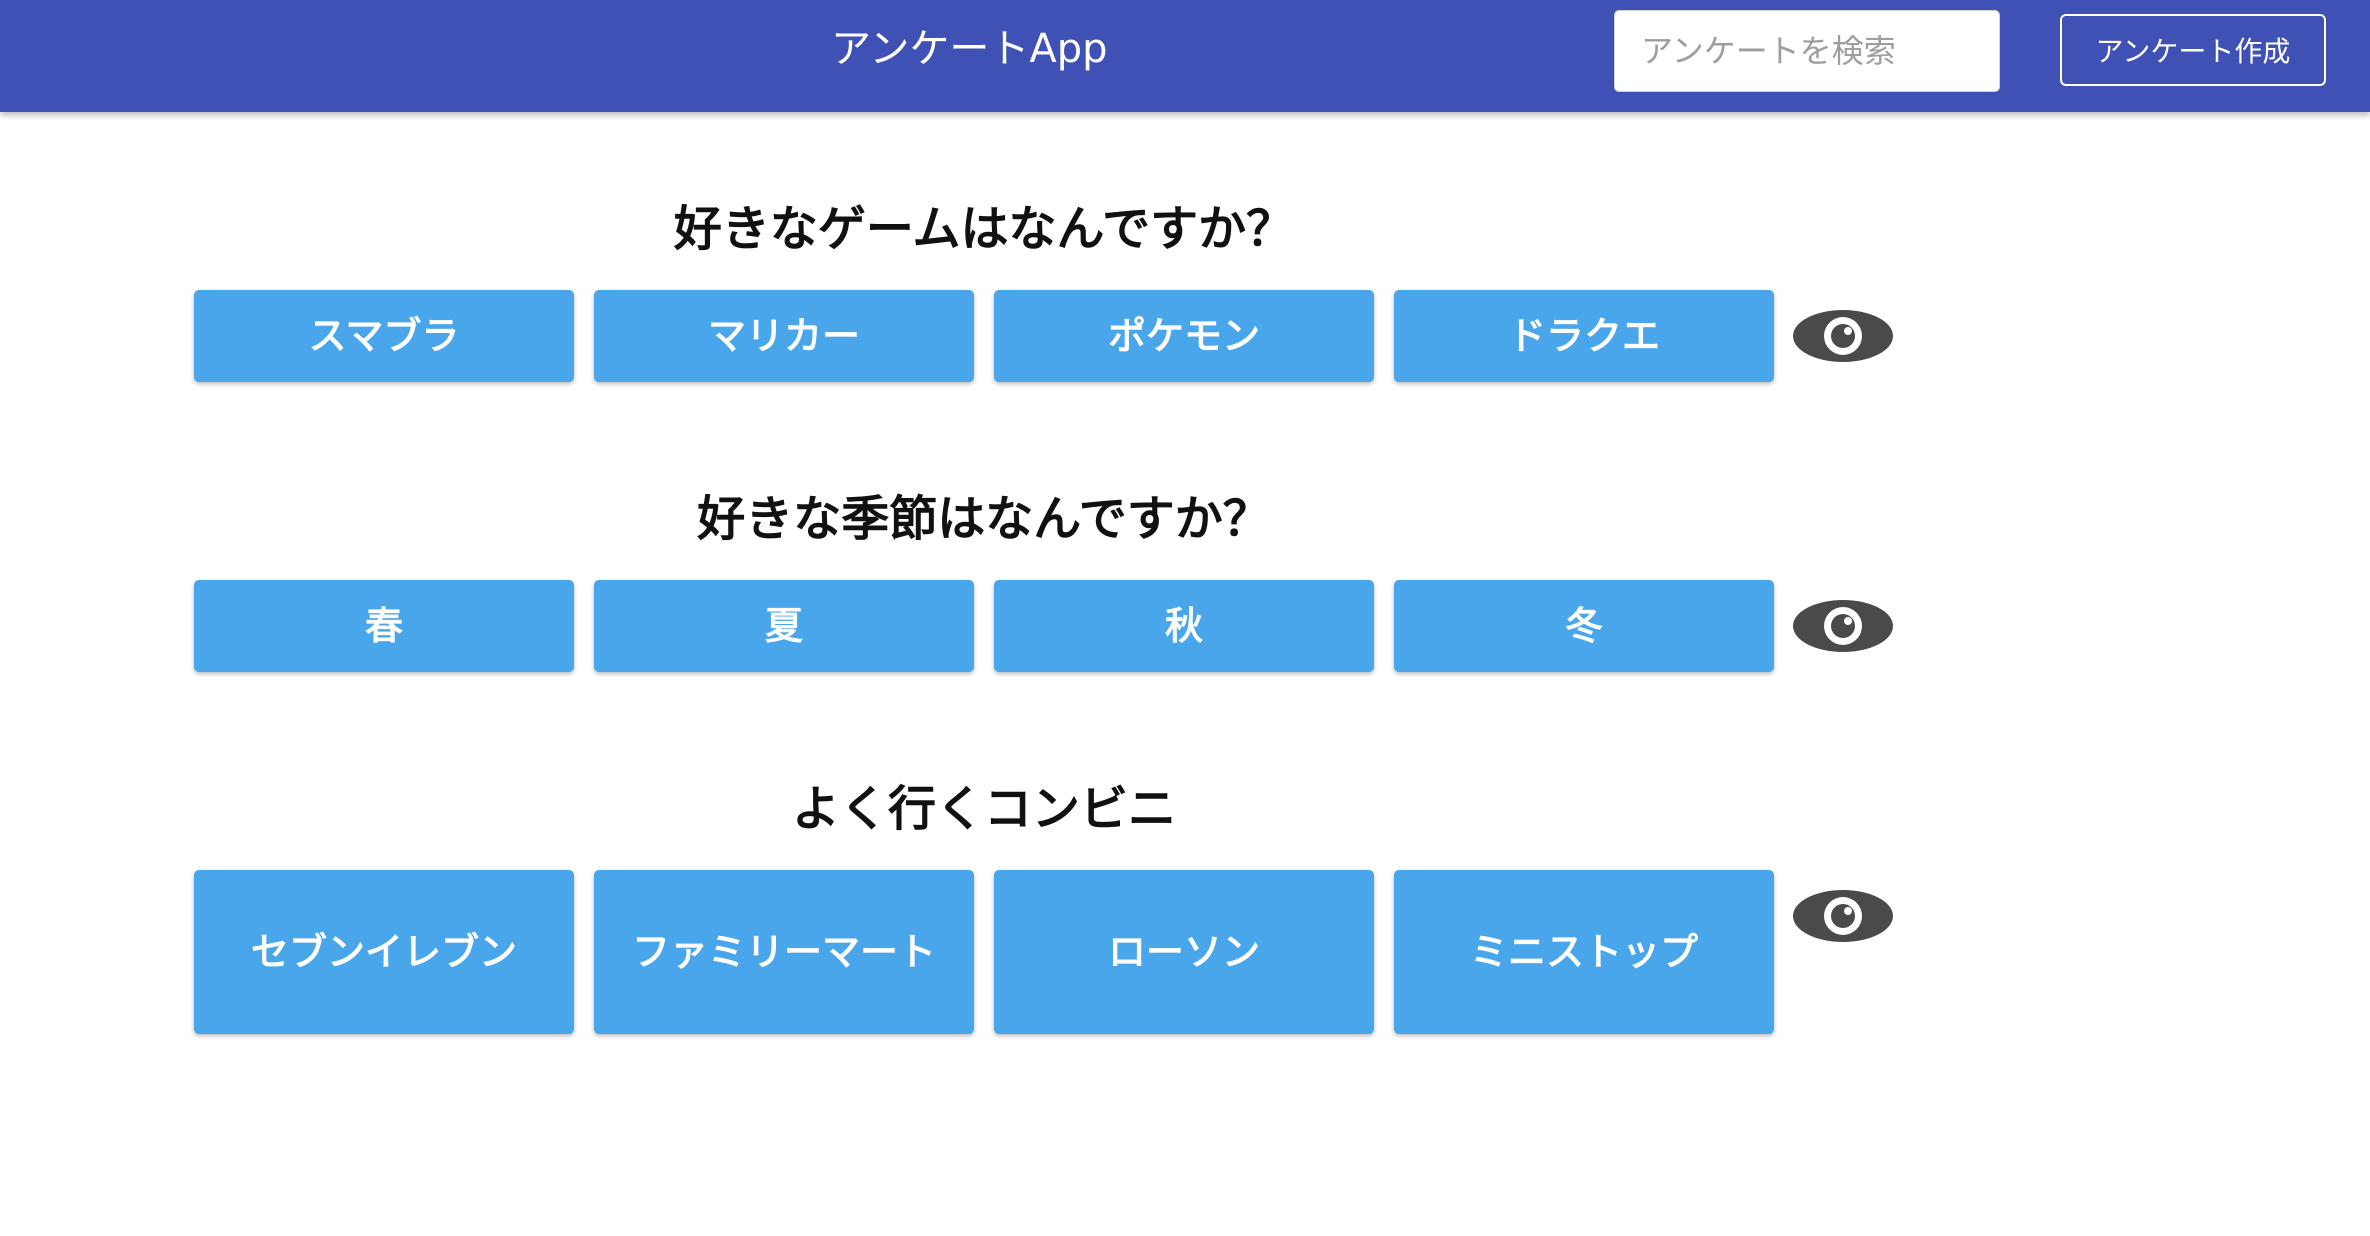  I want to click on survey-question: よく行くコンビニ, so click(983, 809).